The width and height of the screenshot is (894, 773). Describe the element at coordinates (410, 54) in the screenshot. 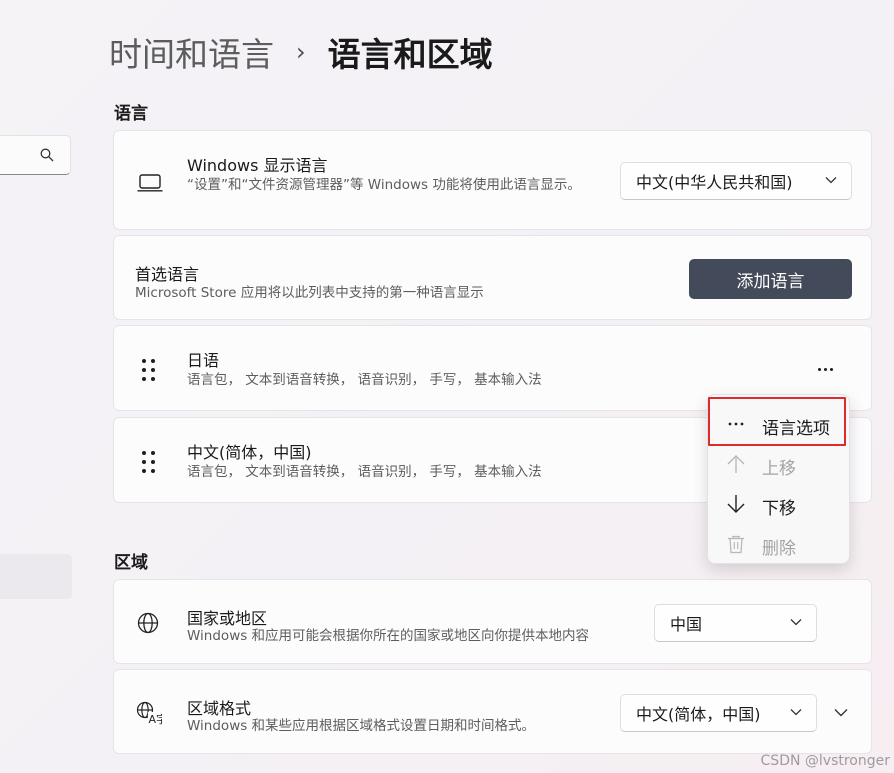

I see `page-title: 语言和区域` at that location.